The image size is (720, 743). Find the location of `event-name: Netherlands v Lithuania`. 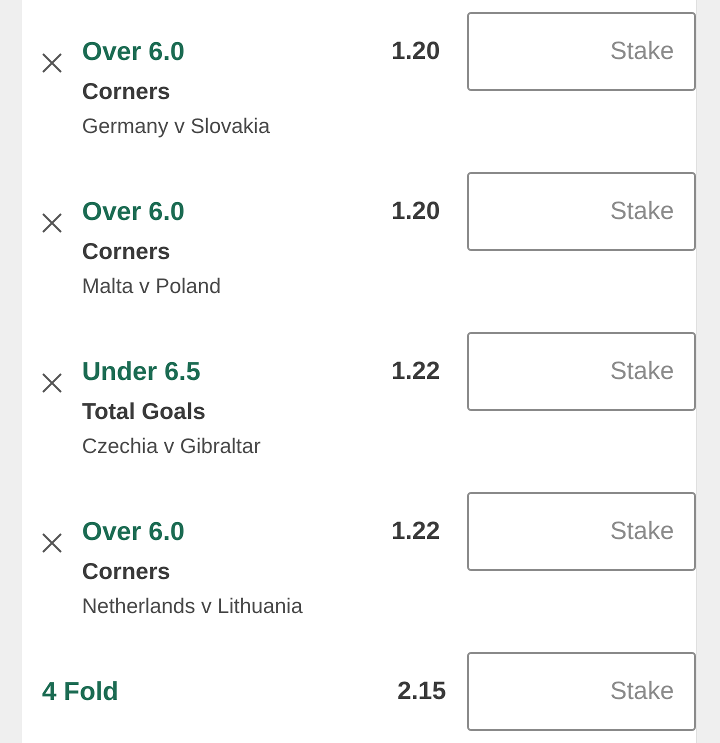

event-name: Netherlands v Lithuania is located at coordinates (193, 607).